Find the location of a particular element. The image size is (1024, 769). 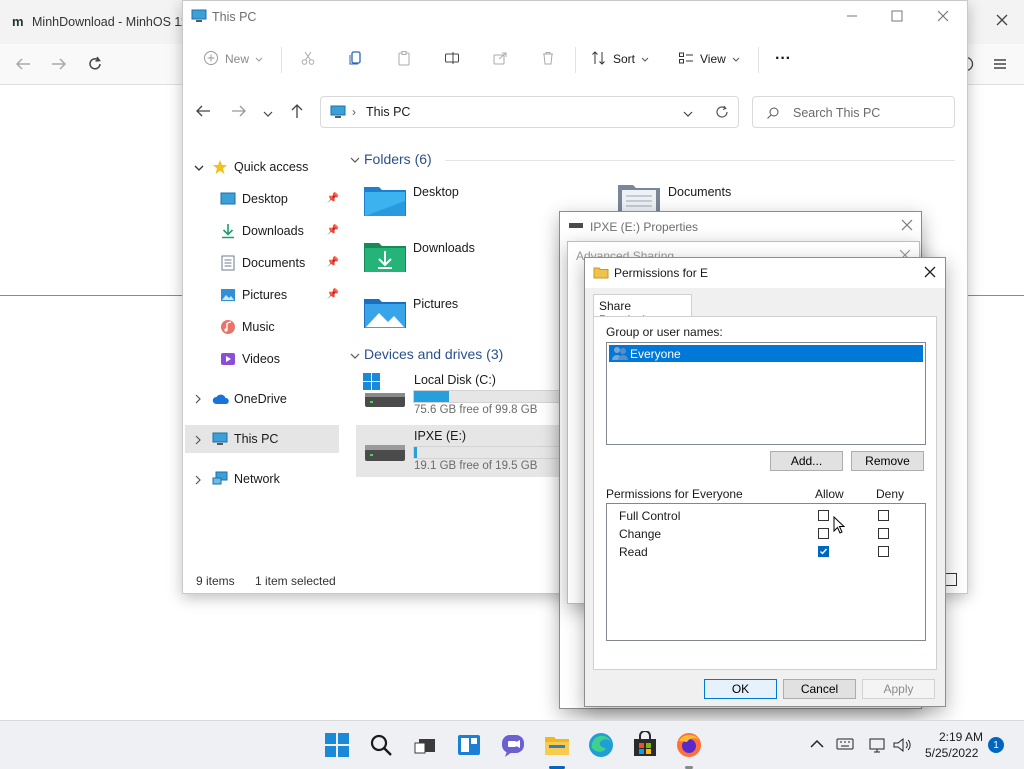

up-arrow-icon is located at coordinates (297, 112).